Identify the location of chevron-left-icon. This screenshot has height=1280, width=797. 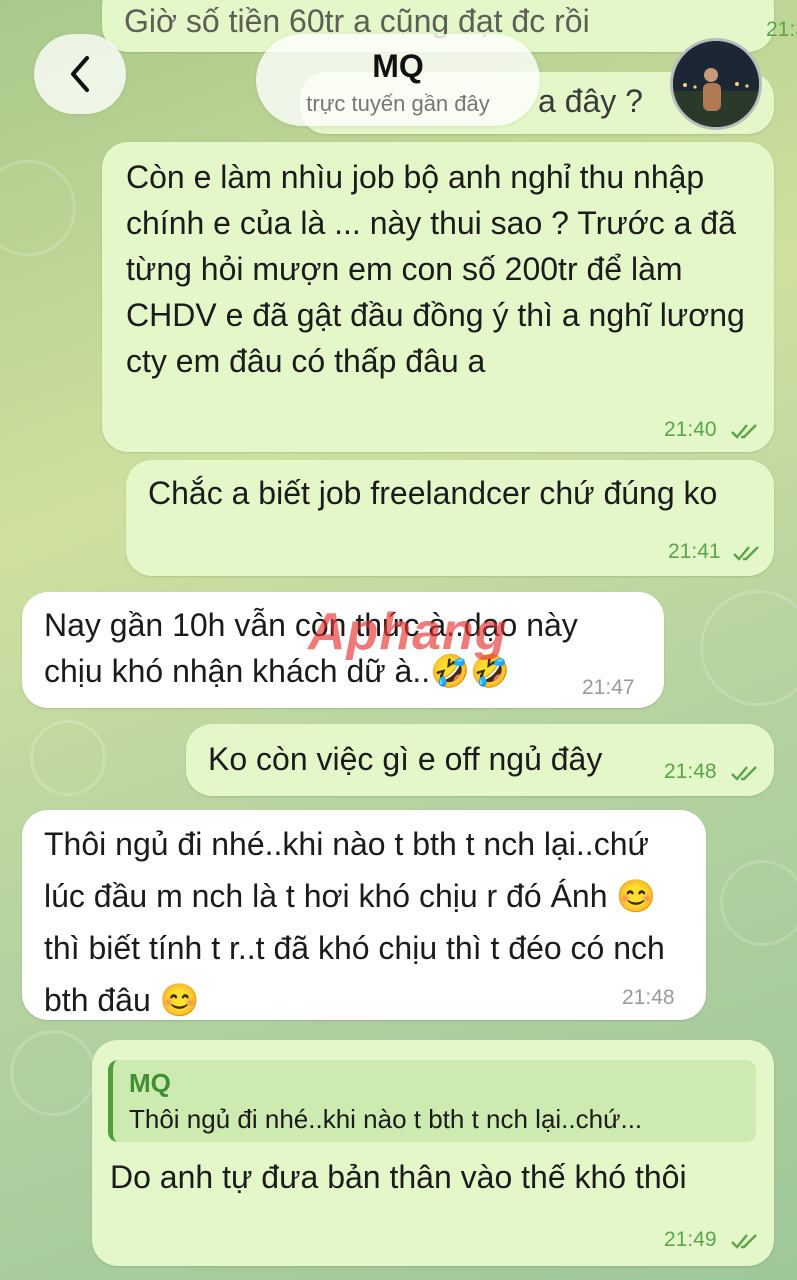
(80, 74).